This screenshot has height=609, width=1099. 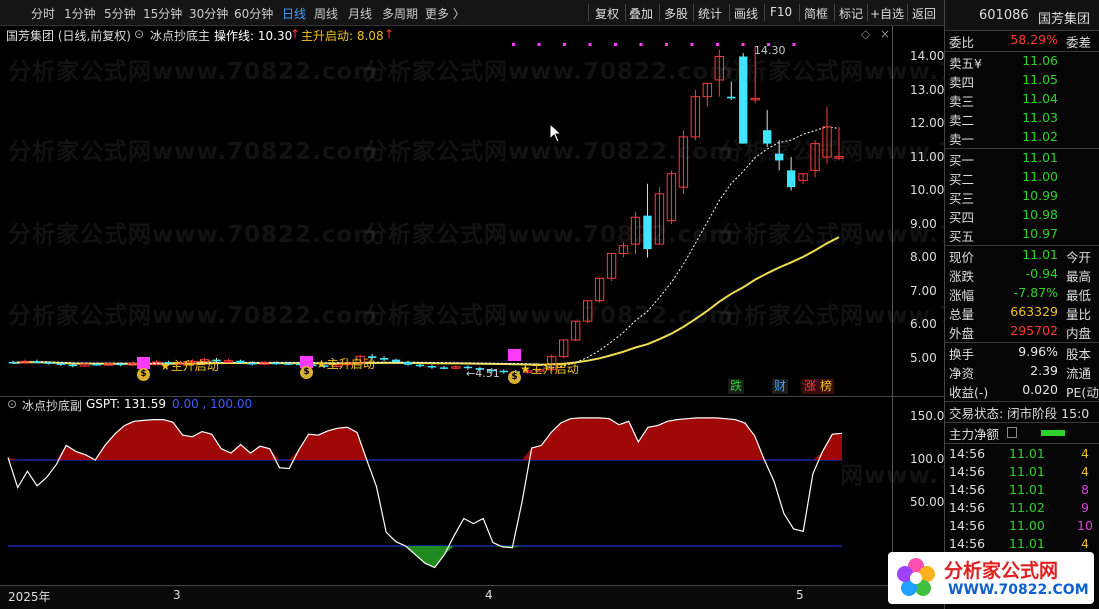 What do you see at coordinates (489, 595) in the screenshot?
I see `date-tick: 4` at bounding box center [489, 595].